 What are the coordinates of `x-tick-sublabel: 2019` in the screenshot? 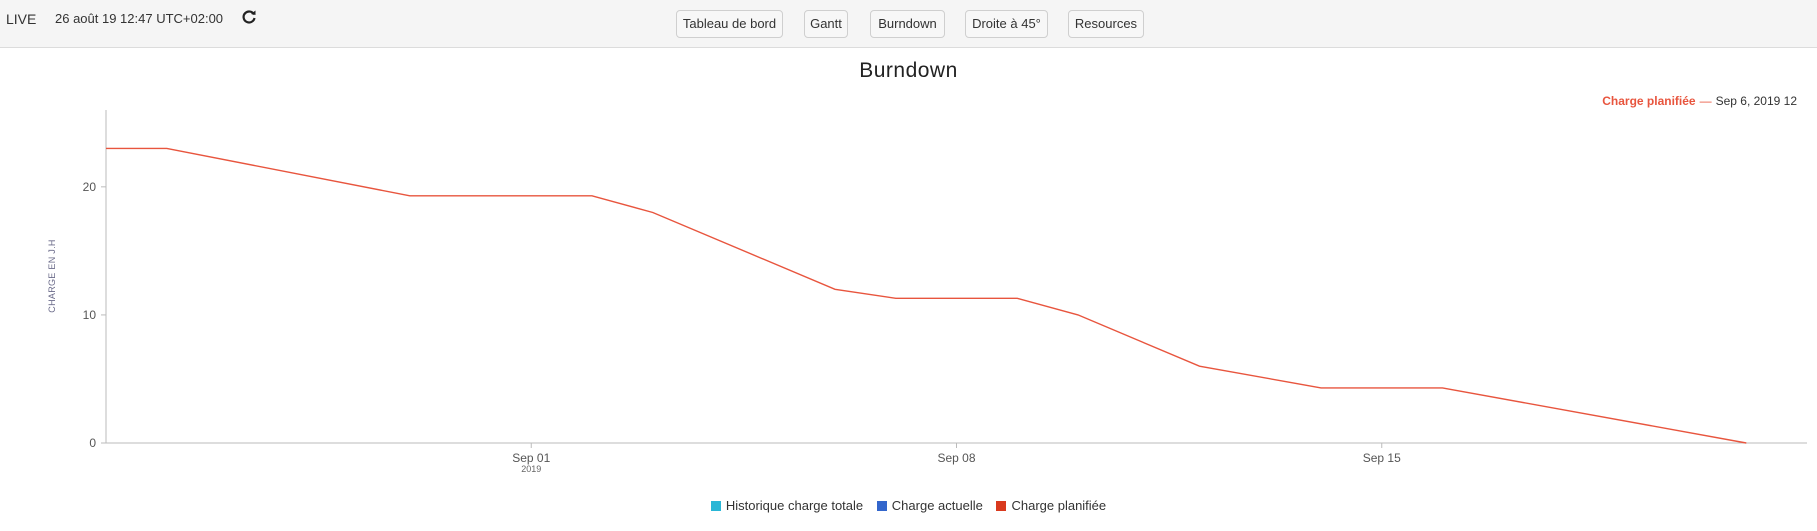 It's located at (531, 469).